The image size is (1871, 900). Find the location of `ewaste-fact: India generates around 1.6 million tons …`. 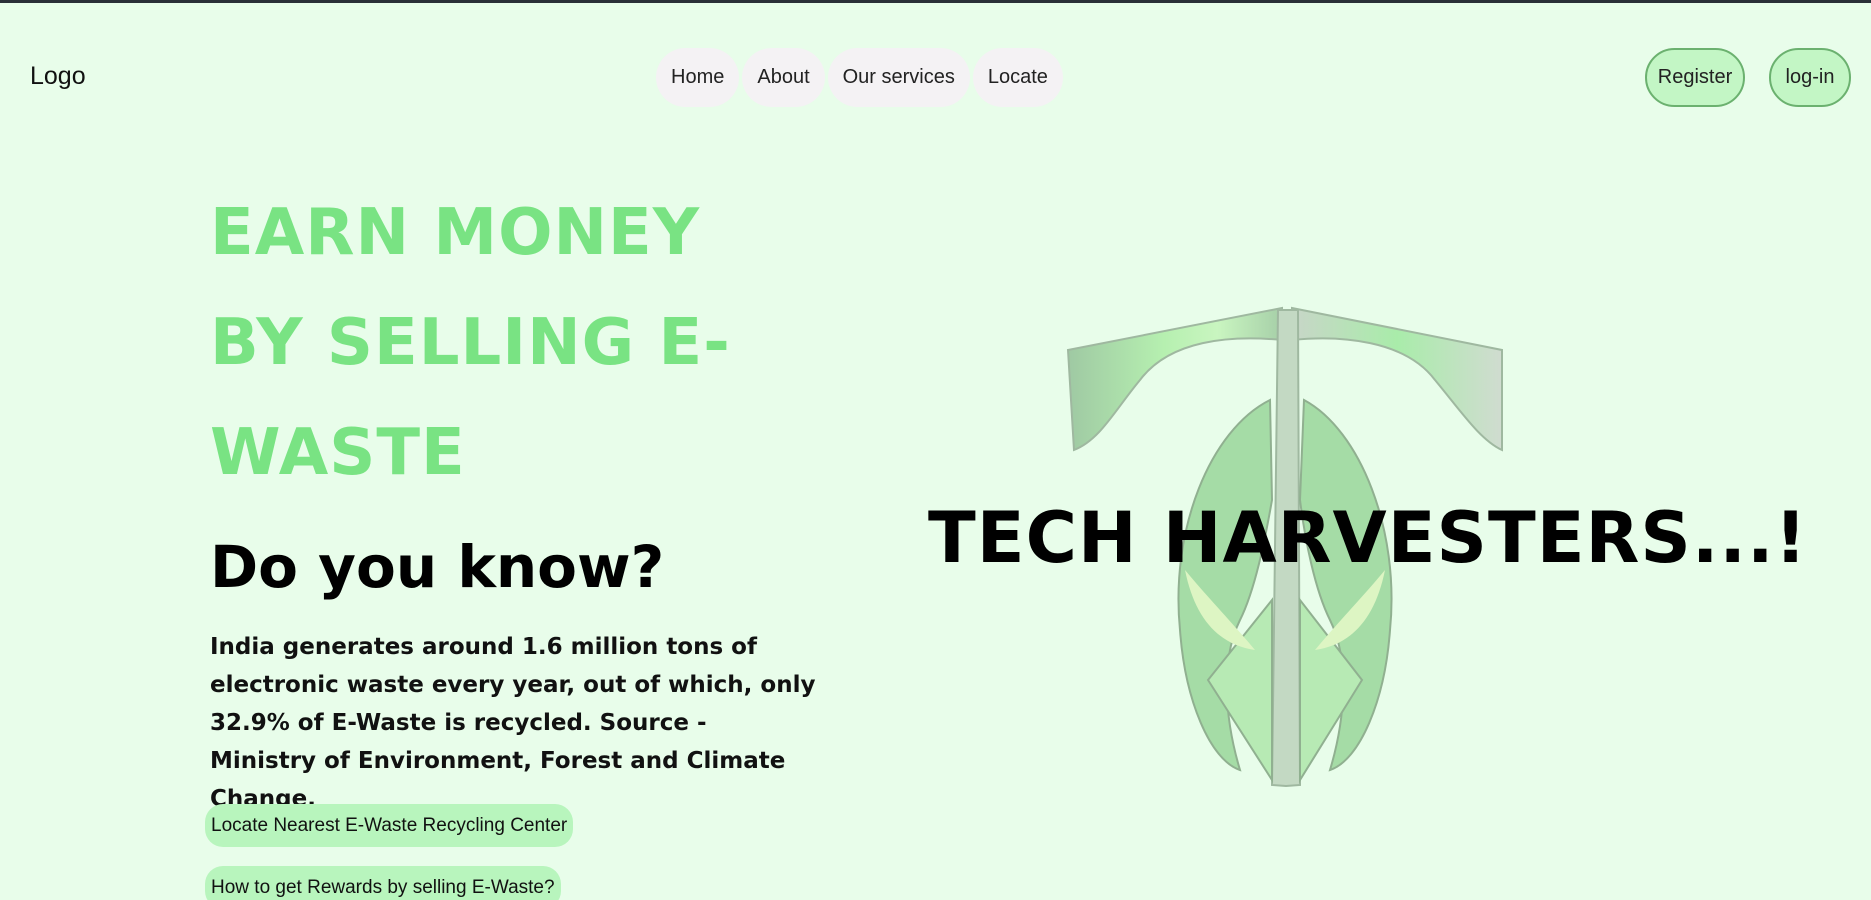

ewaste-fact: India generates around 1.6 million tons … is located at coordinates (513, 723).